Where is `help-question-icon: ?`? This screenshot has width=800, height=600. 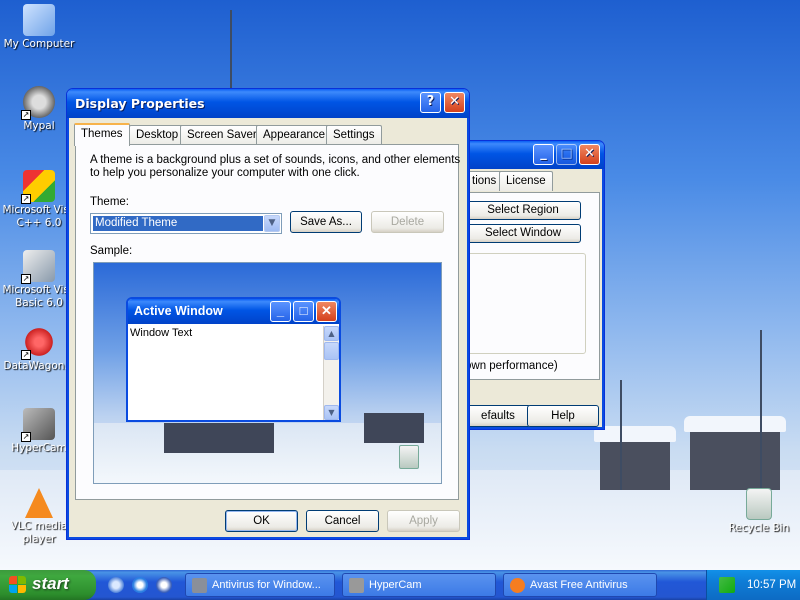
help-question-icon: ? is located at coordinates (430, 102).